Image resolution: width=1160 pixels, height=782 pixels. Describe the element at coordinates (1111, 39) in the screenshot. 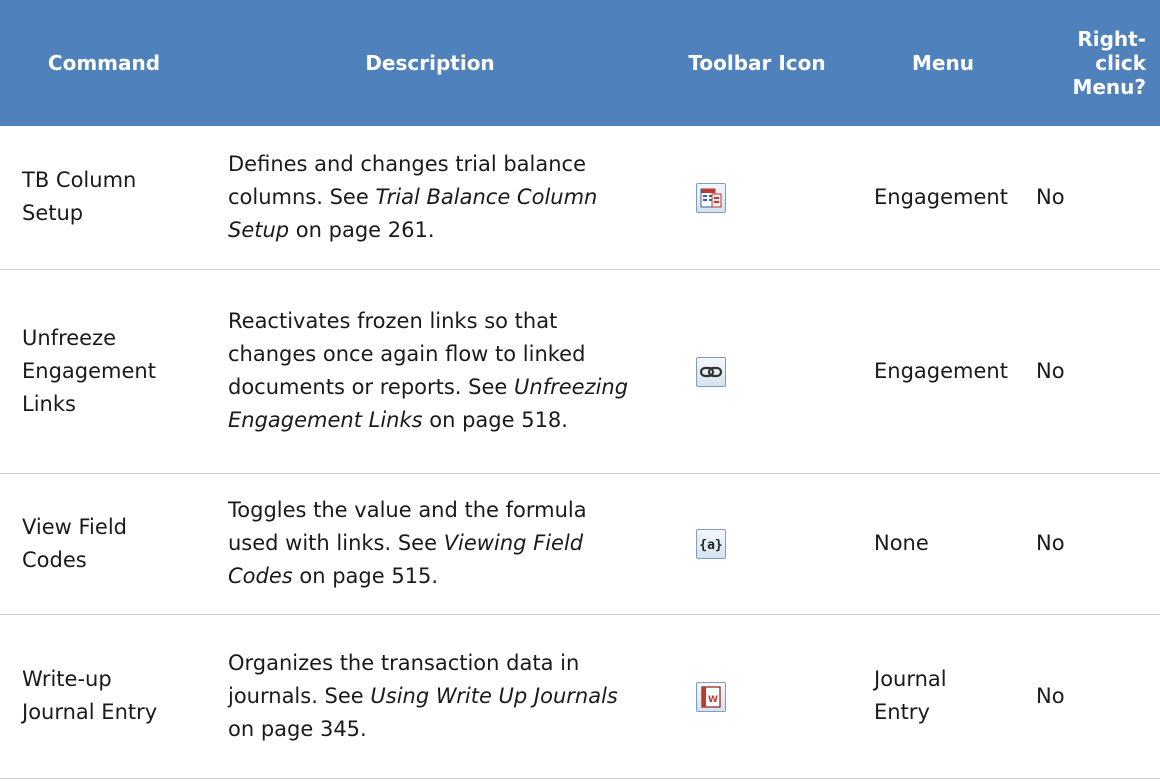

I see `header-right-click-line1: Right-` at that location.